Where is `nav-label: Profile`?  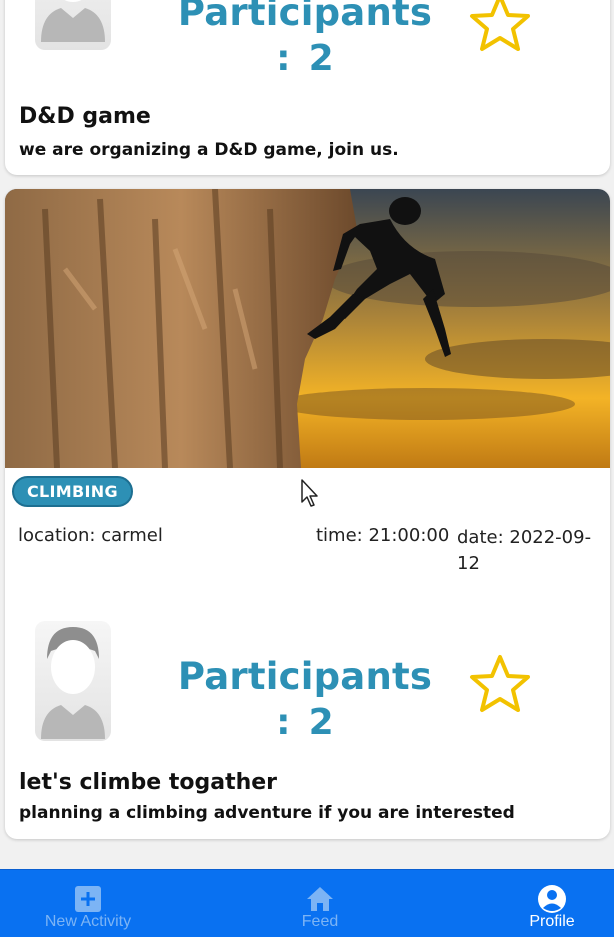 nav-label: Profile is located at coordinates (552, 921).